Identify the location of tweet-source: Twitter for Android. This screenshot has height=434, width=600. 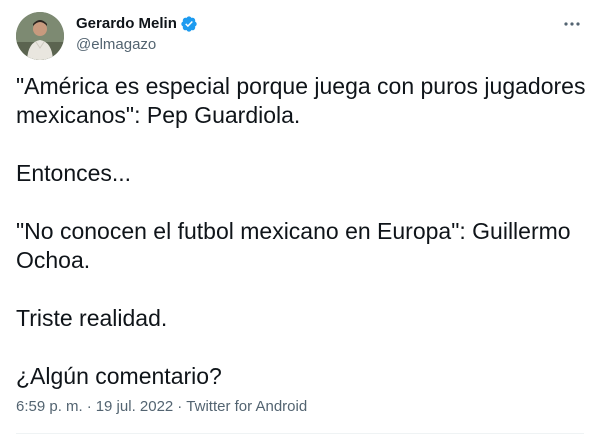
(246, 406).